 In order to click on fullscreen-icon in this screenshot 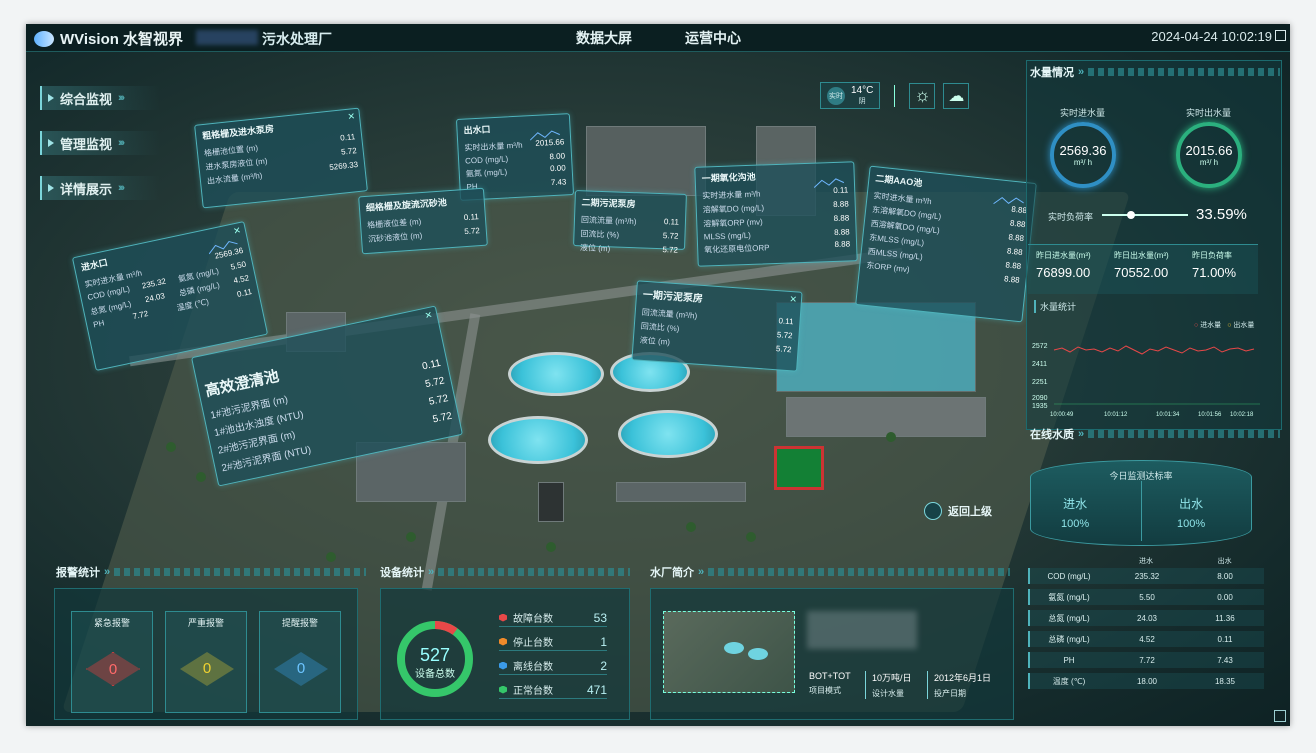, I will do `click(1280, 35)`.